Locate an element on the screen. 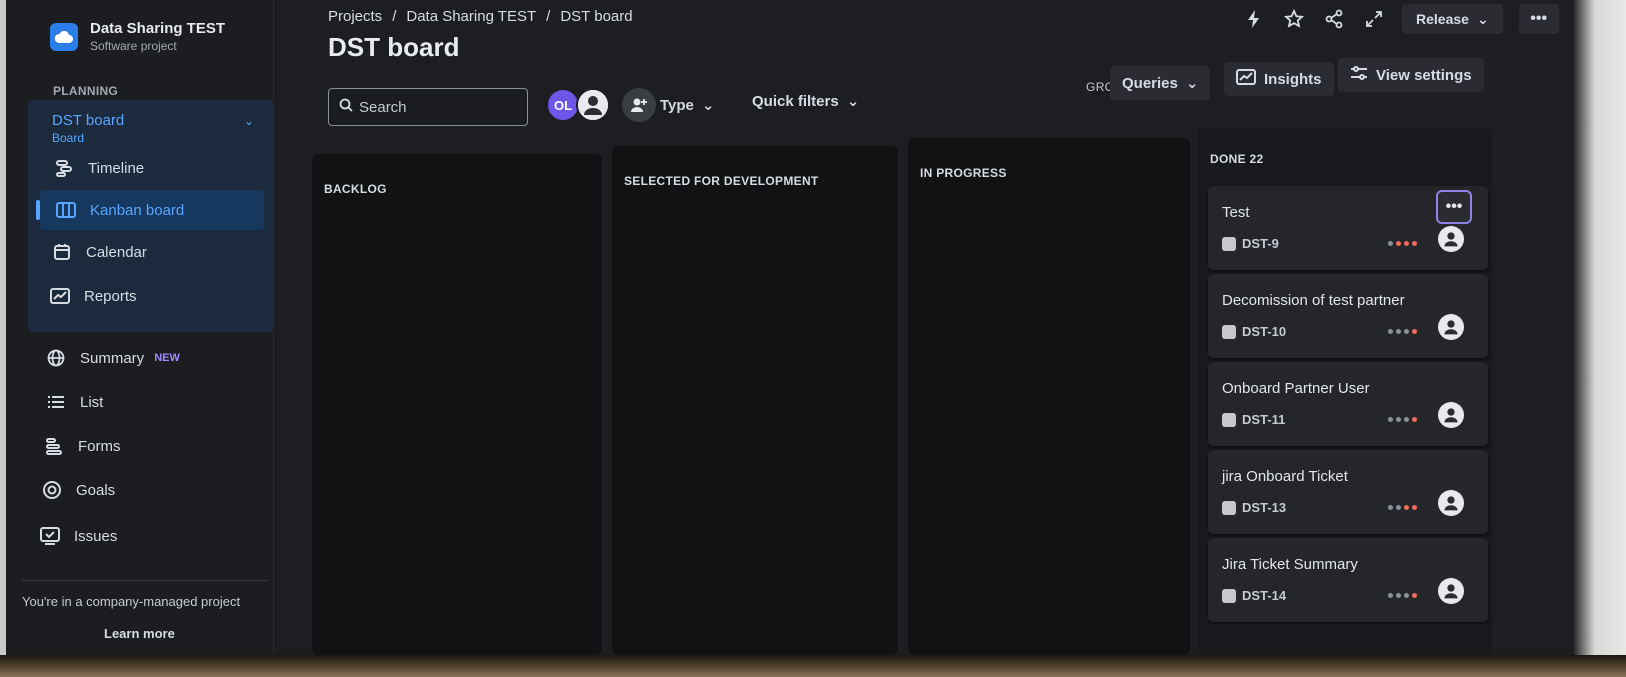 The image size is (1626, 677). add-people-button is located at coordinates (639, 105).